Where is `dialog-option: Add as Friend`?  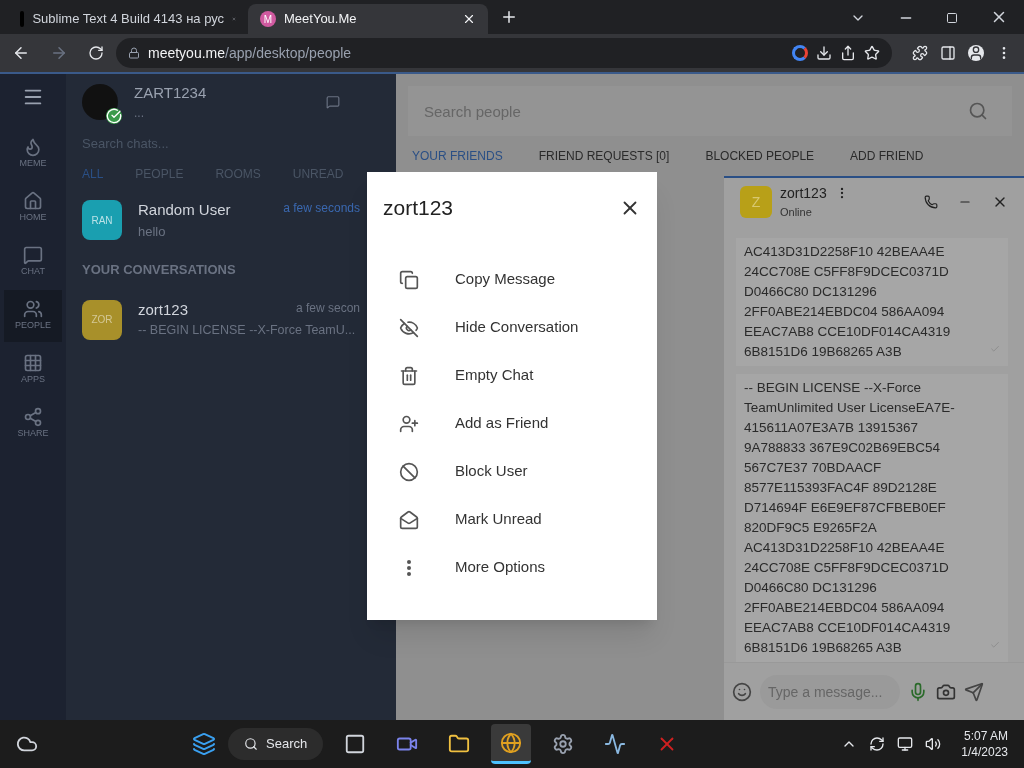 dialog-option: Add as Friend is located at coordinates (512, 423).